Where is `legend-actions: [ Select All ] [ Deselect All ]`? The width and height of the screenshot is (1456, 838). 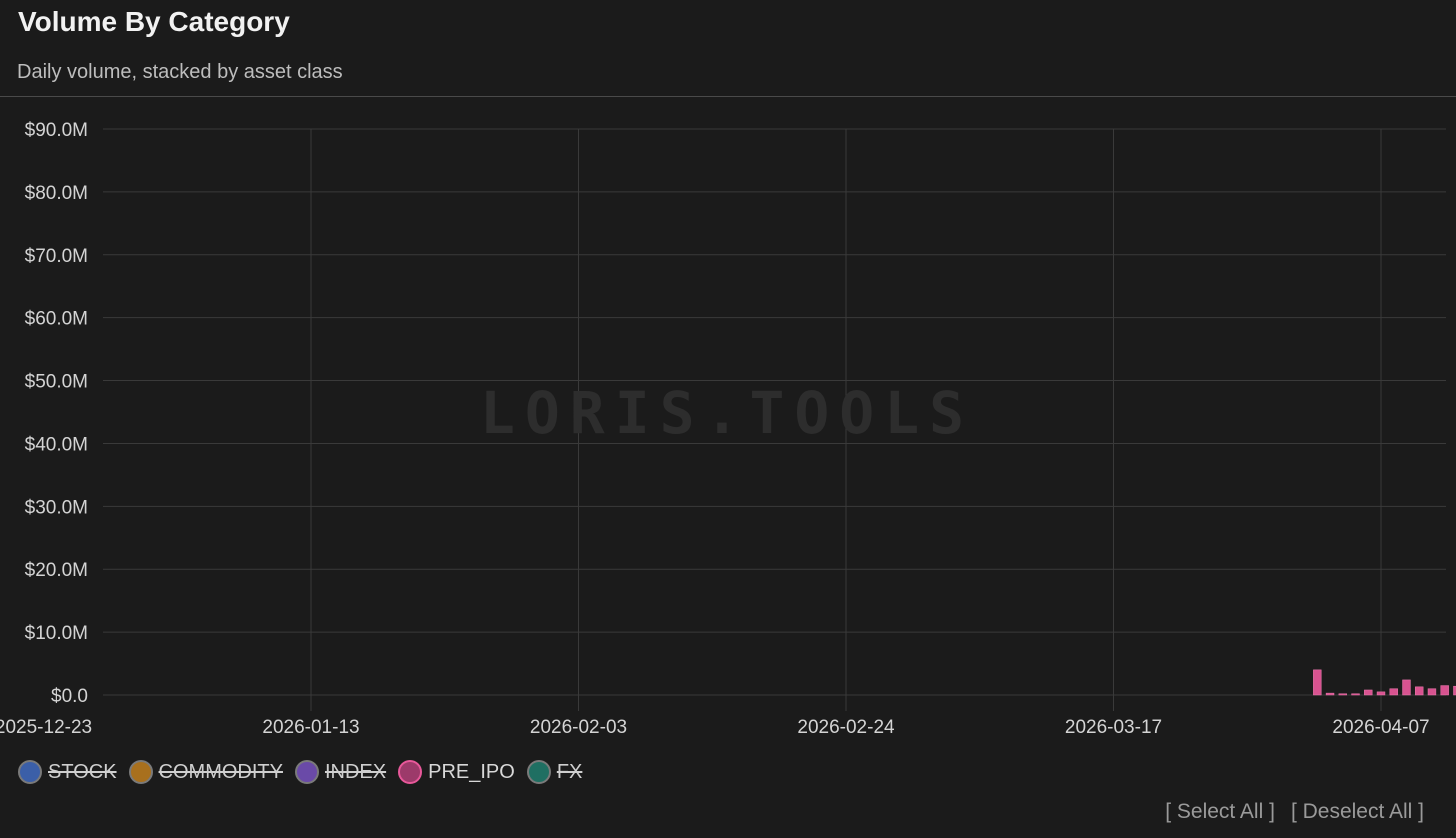
legend-actions: [ Select All ] [ Deselect All ] is located at coordinates (1286, 812).